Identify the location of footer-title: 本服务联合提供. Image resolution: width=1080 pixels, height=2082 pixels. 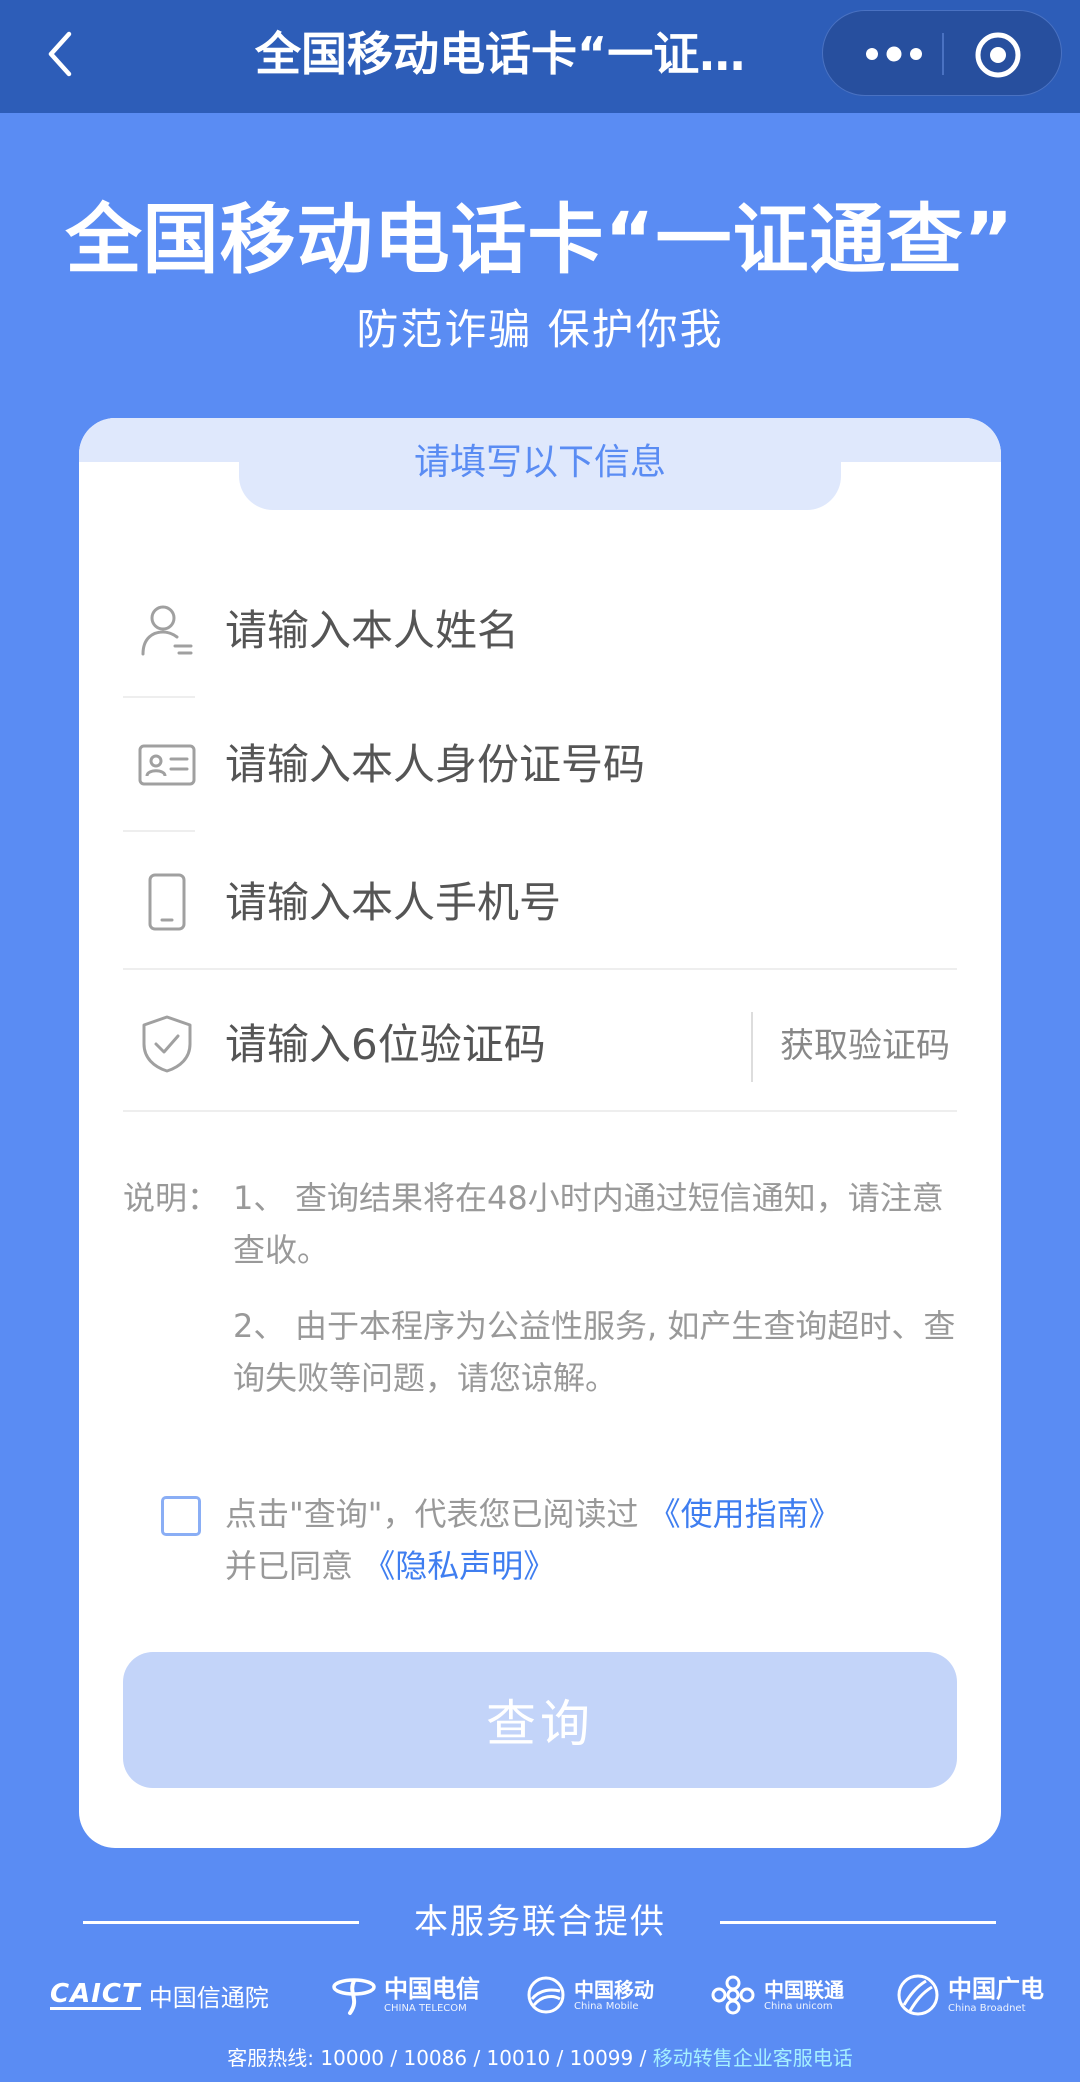
(540, 1922).